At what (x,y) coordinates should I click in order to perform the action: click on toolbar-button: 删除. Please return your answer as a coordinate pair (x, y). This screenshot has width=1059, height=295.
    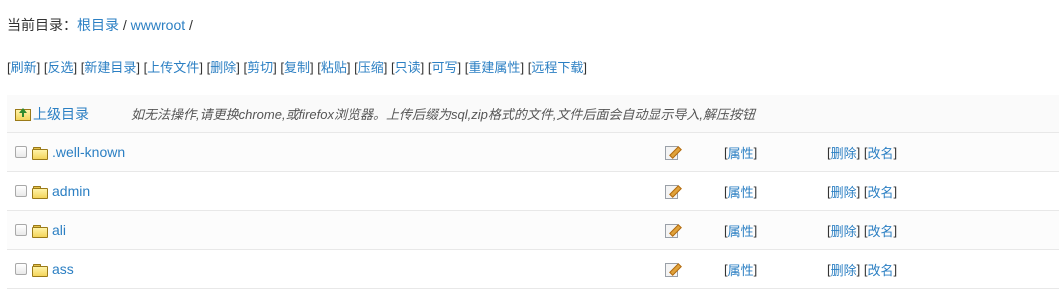
    Looking at the image, I should click on (223, 67).